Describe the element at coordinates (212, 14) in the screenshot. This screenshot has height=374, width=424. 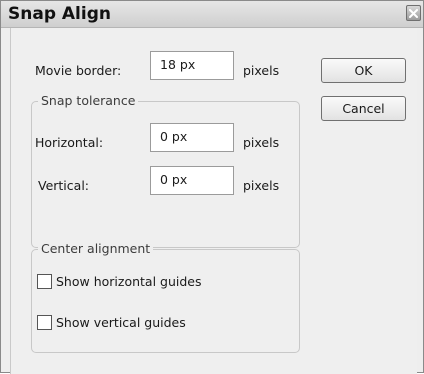
I see `title-bar: Snap Align` at that location.